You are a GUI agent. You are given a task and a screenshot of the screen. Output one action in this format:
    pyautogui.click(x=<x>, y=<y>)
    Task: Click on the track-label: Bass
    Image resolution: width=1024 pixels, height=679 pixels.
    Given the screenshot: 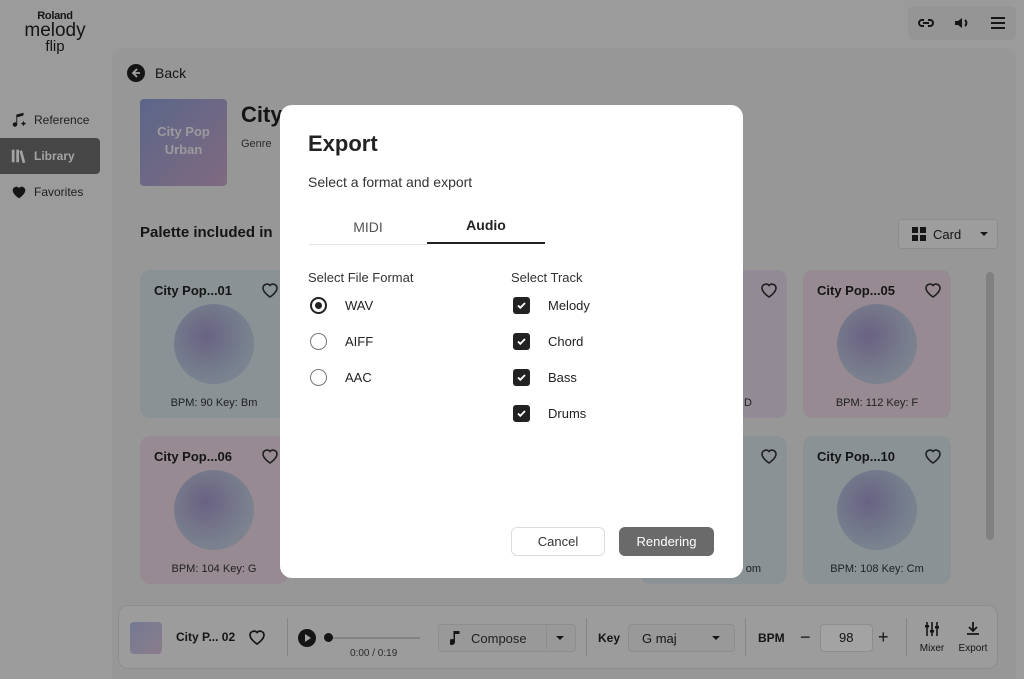 What is the action you would take?
    pyautogui.click(x=562, y=377)
    